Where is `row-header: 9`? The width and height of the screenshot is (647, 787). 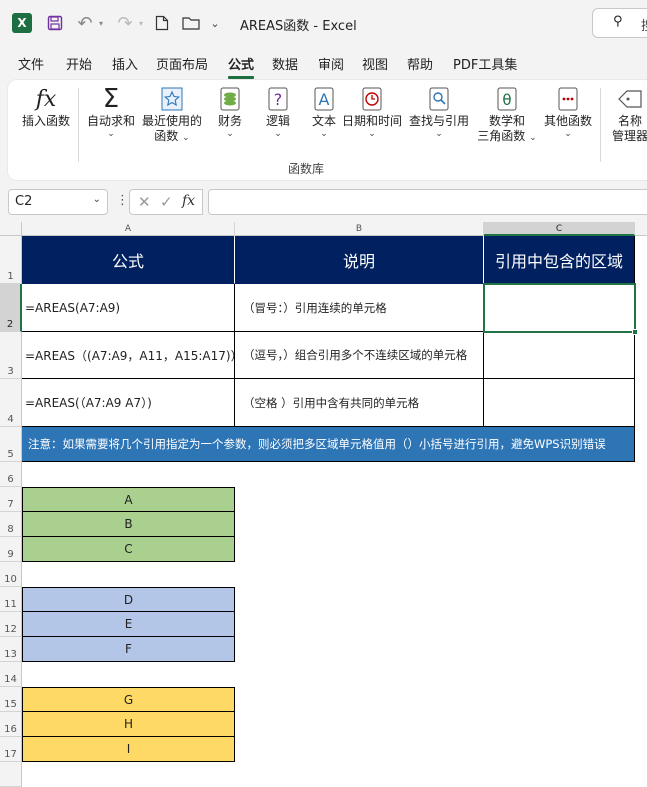
row-header: 9 is located at coordinates (11, 549).